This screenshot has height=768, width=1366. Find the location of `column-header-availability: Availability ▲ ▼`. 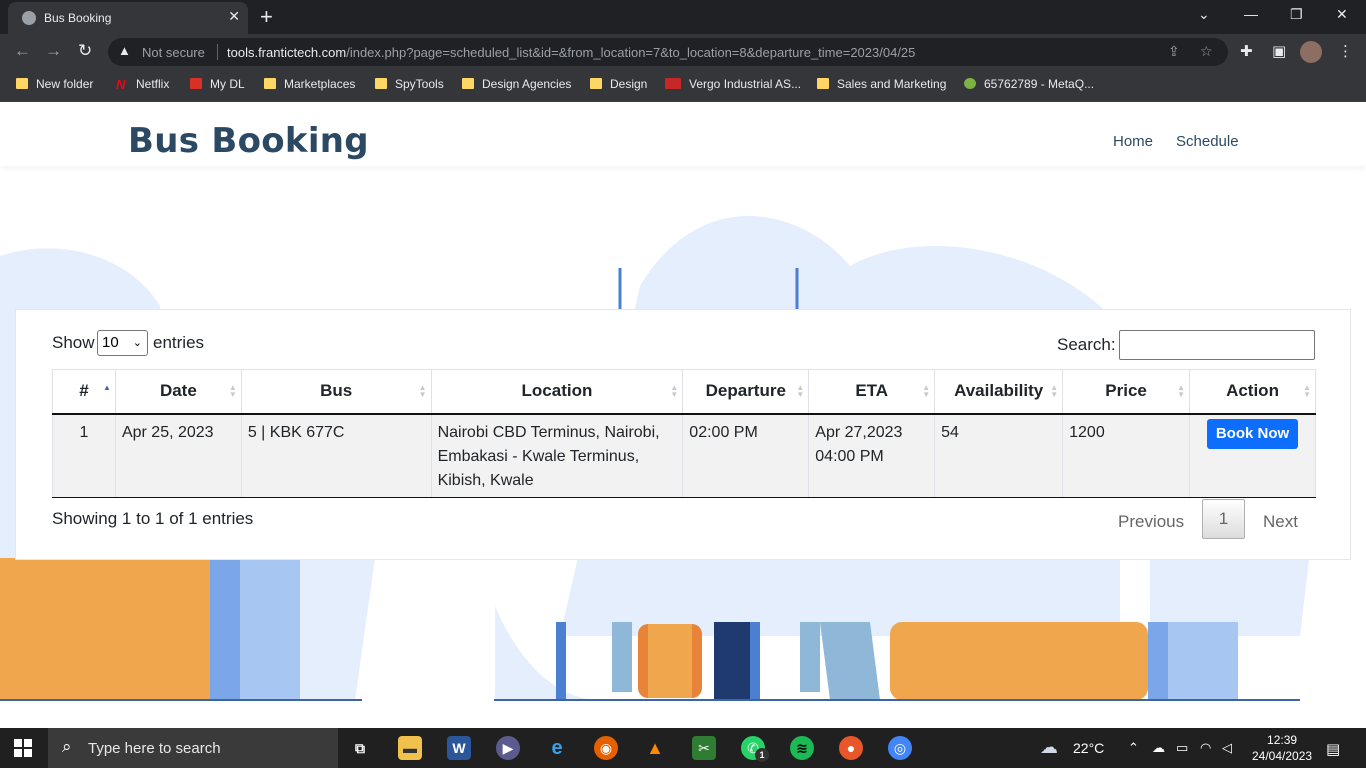

column-header-availability: Availability ▲ ▼ is located at coordinates (999, 392).